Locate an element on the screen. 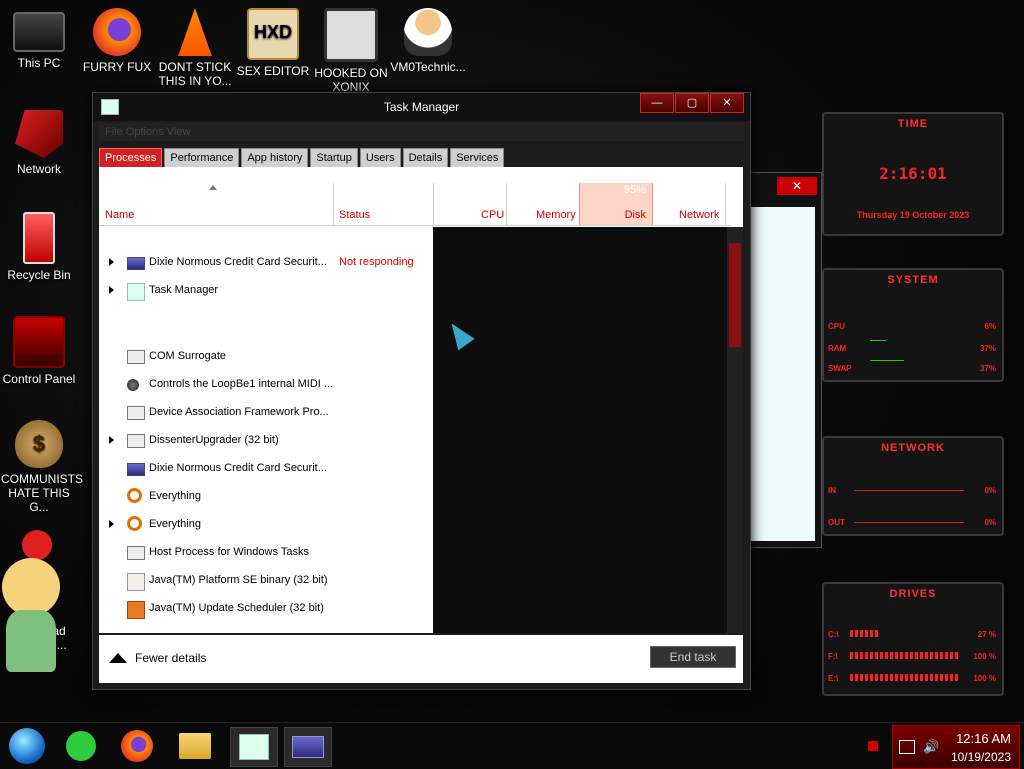 The image size is (1024, 769). vlc-cone-icon is located at coordinates (195, 32).